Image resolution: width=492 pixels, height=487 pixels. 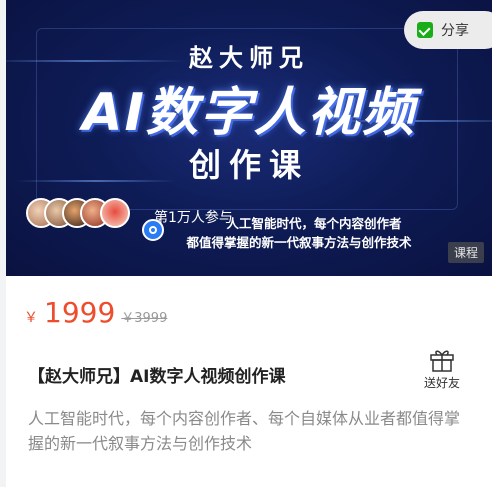 What do you see at coordinates (465, 252) in the screenshot?
I see `course-type-tag: 课程` at bounding box center [465, 252].